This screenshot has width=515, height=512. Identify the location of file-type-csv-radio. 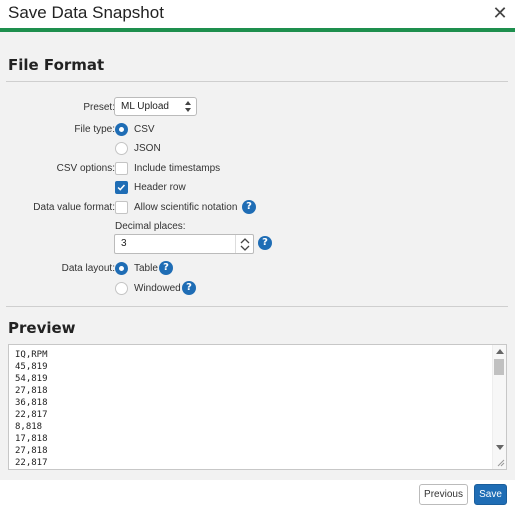
(121, 129).